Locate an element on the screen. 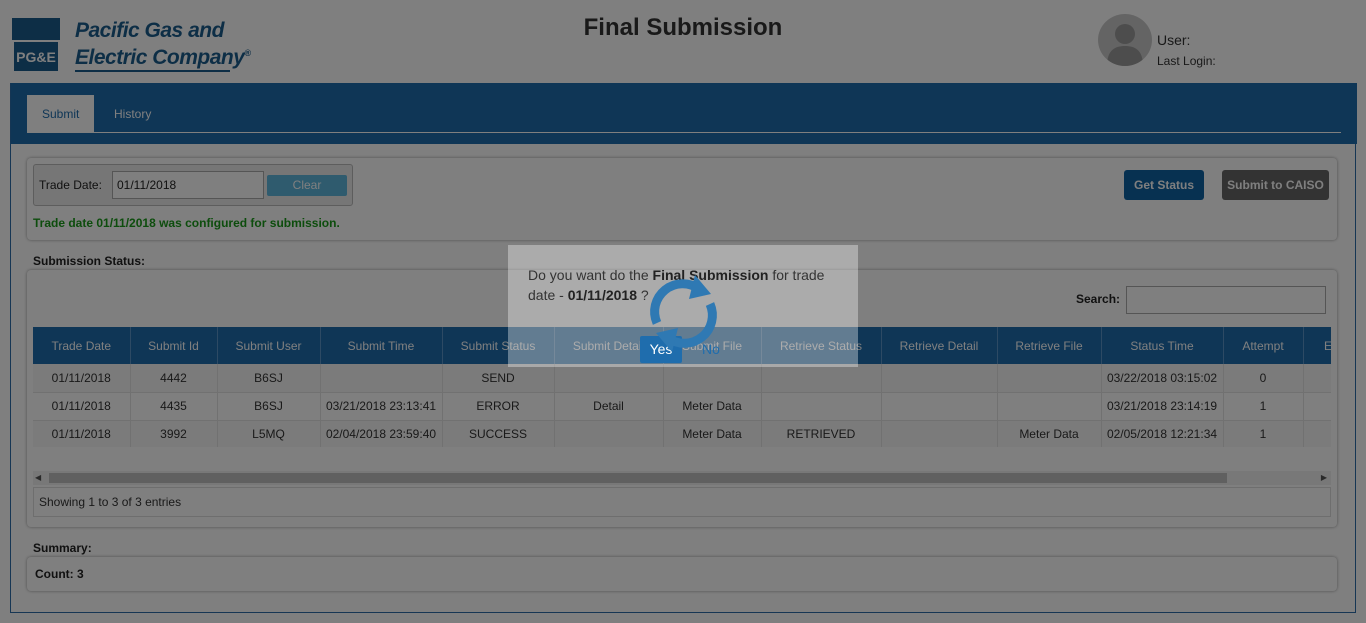  dialog-msg-date: 01/11/2018 is located at coordinates (602, 295).